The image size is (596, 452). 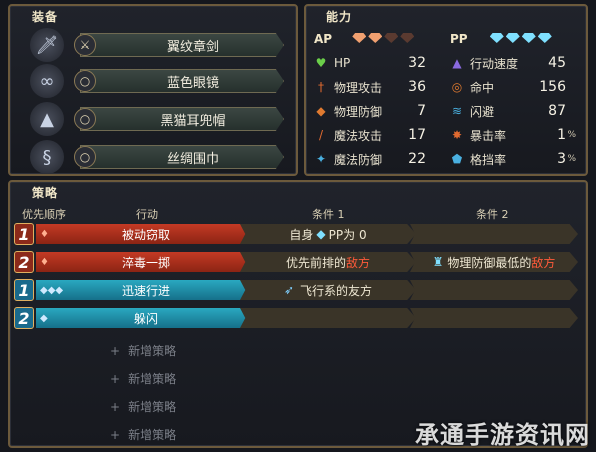 I want to click on stat-value: 22, so click(x=417, y=159).